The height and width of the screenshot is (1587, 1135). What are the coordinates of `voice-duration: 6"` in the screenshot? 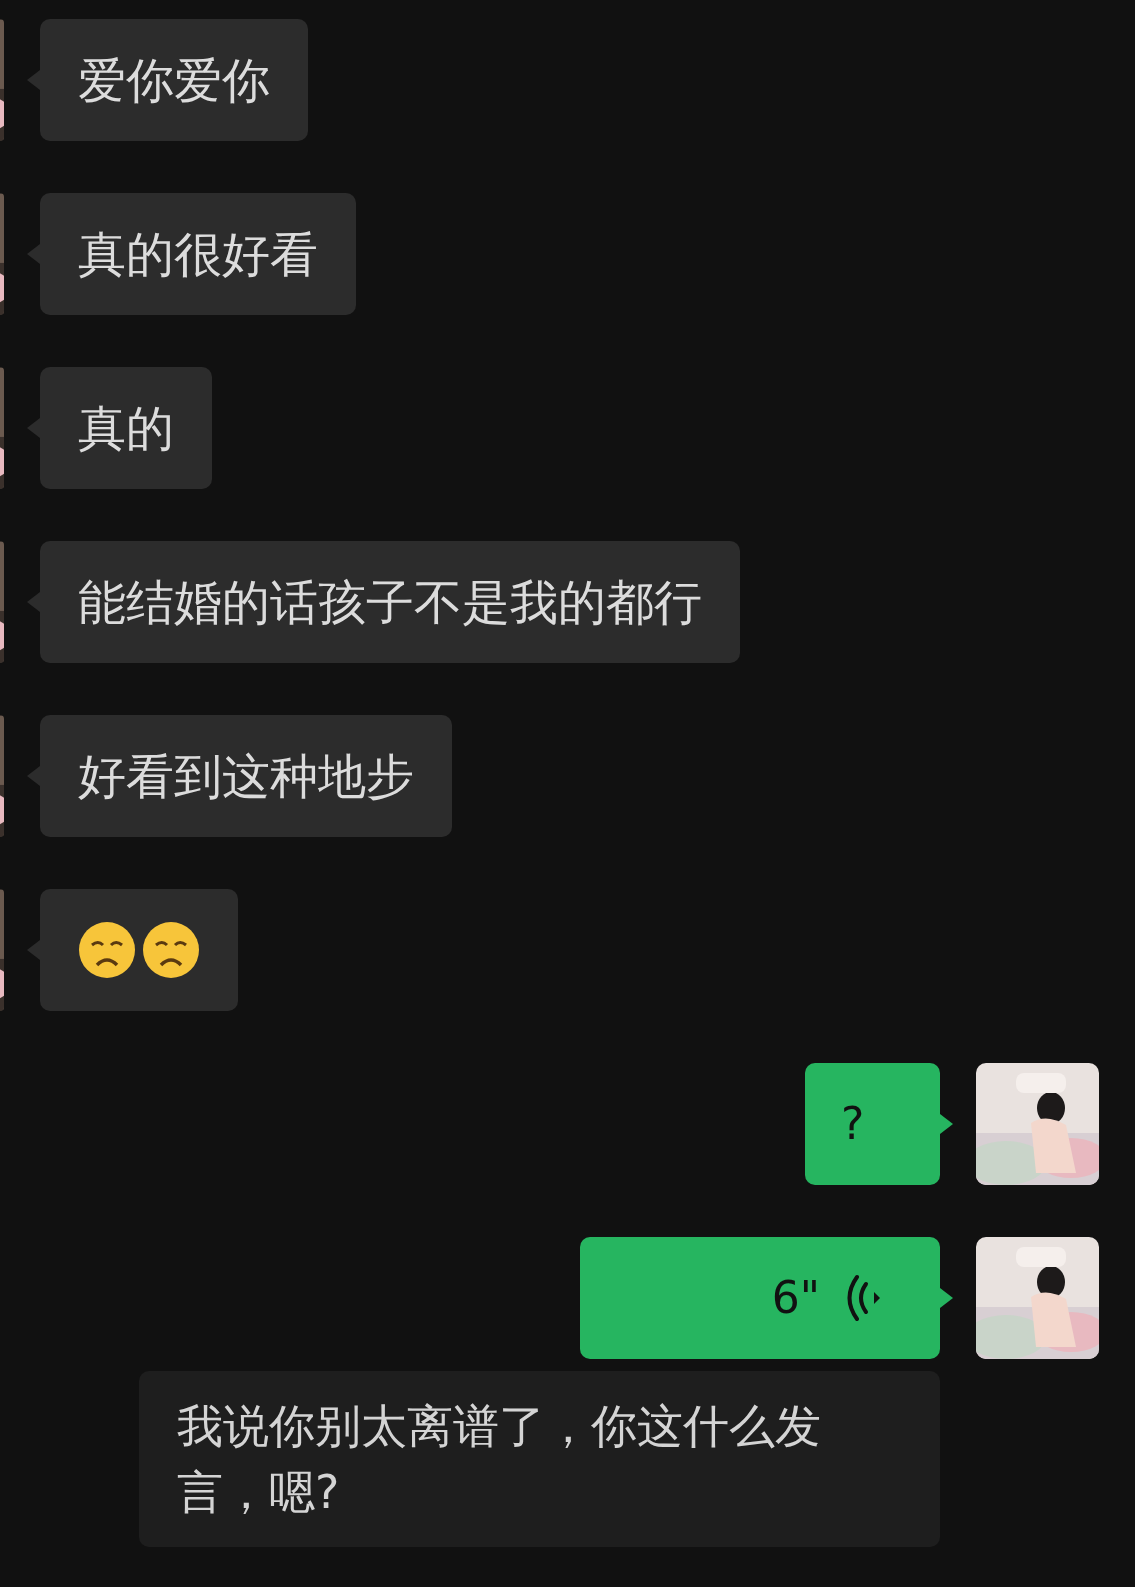 It's located at (795, 1298).